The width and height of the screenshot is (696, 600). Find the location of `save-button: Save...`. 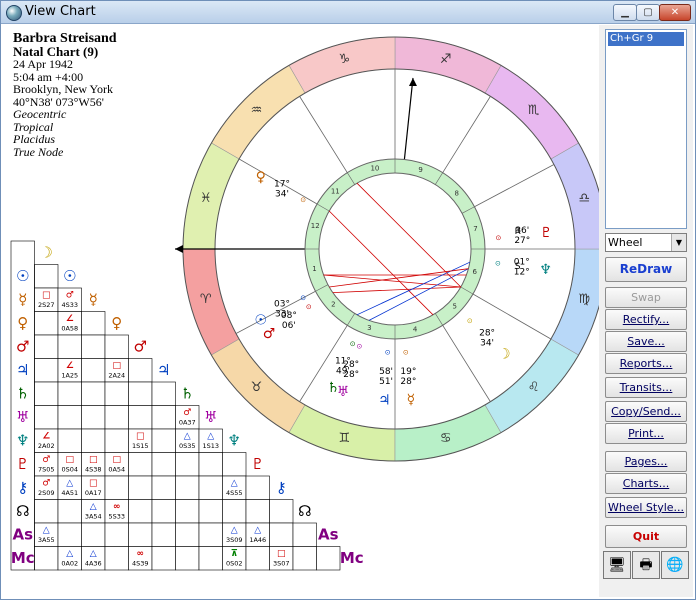

save-button: Save... is located at coordinates (646, 341).